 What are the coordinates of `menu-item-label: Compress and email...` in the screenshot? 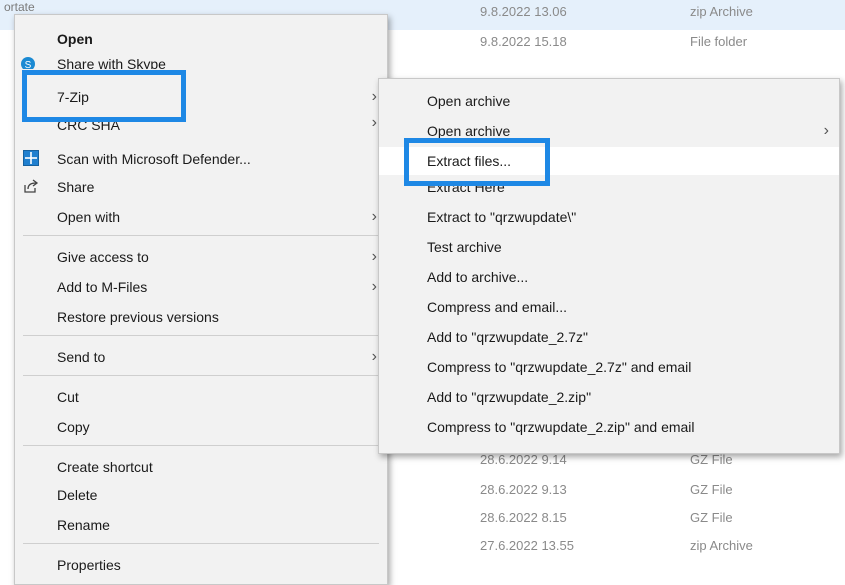 It's located at (497, 307).